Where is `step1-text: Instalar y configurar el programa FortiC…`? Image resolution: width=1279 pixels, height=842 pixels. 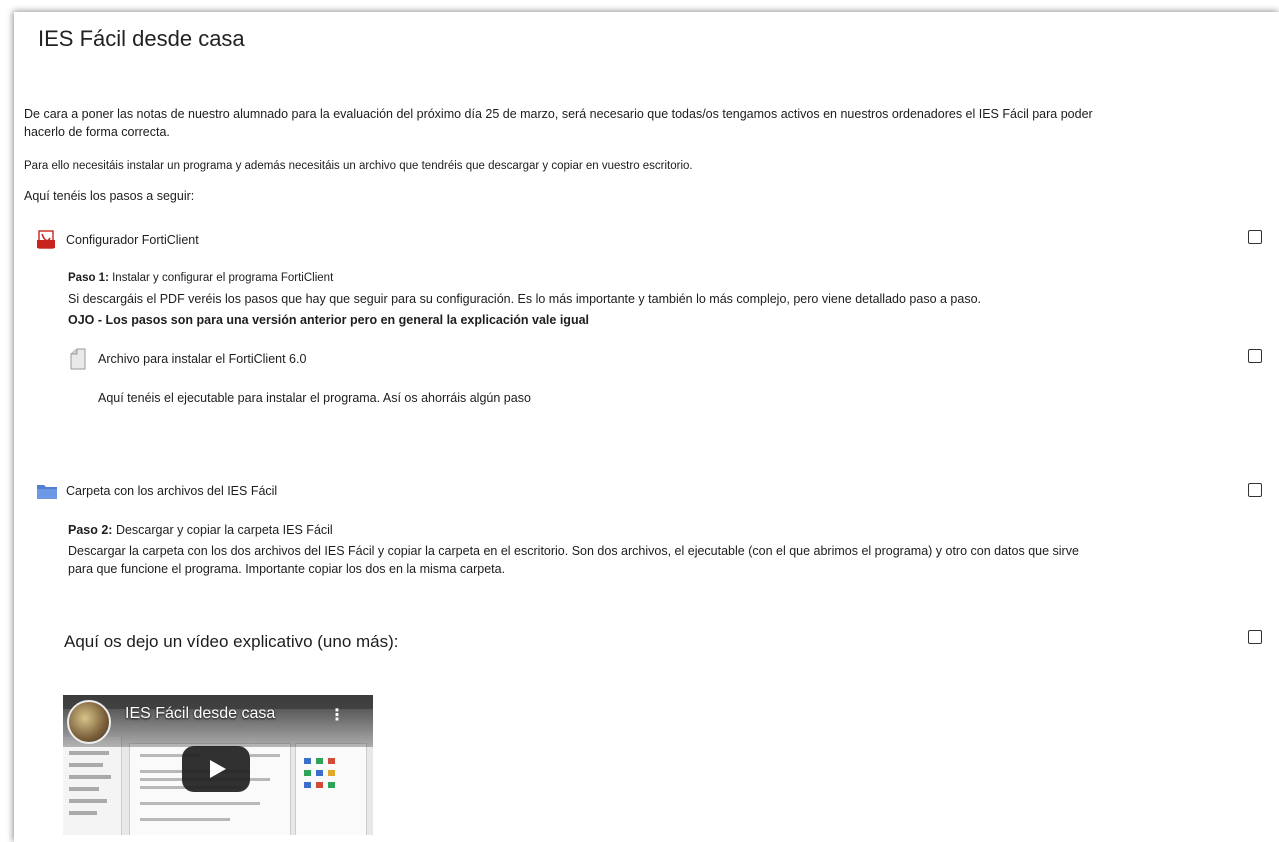 step1-text: Instalar y configurar el programa FortiC… is located at coordinates (221, 278).